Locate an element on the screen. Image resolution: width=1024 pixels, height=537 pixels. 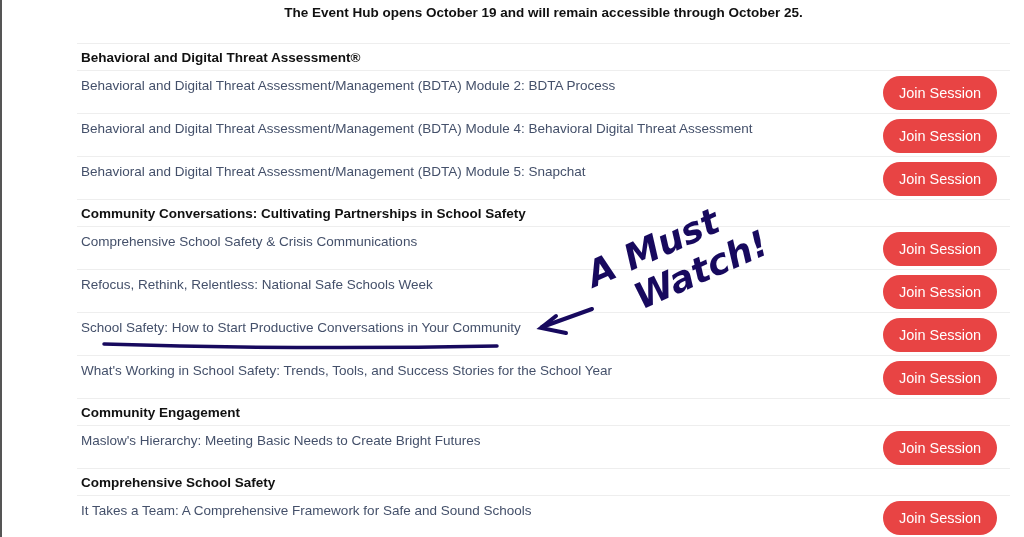
hand-drawn-arrow is located at coordinates (565, 321).